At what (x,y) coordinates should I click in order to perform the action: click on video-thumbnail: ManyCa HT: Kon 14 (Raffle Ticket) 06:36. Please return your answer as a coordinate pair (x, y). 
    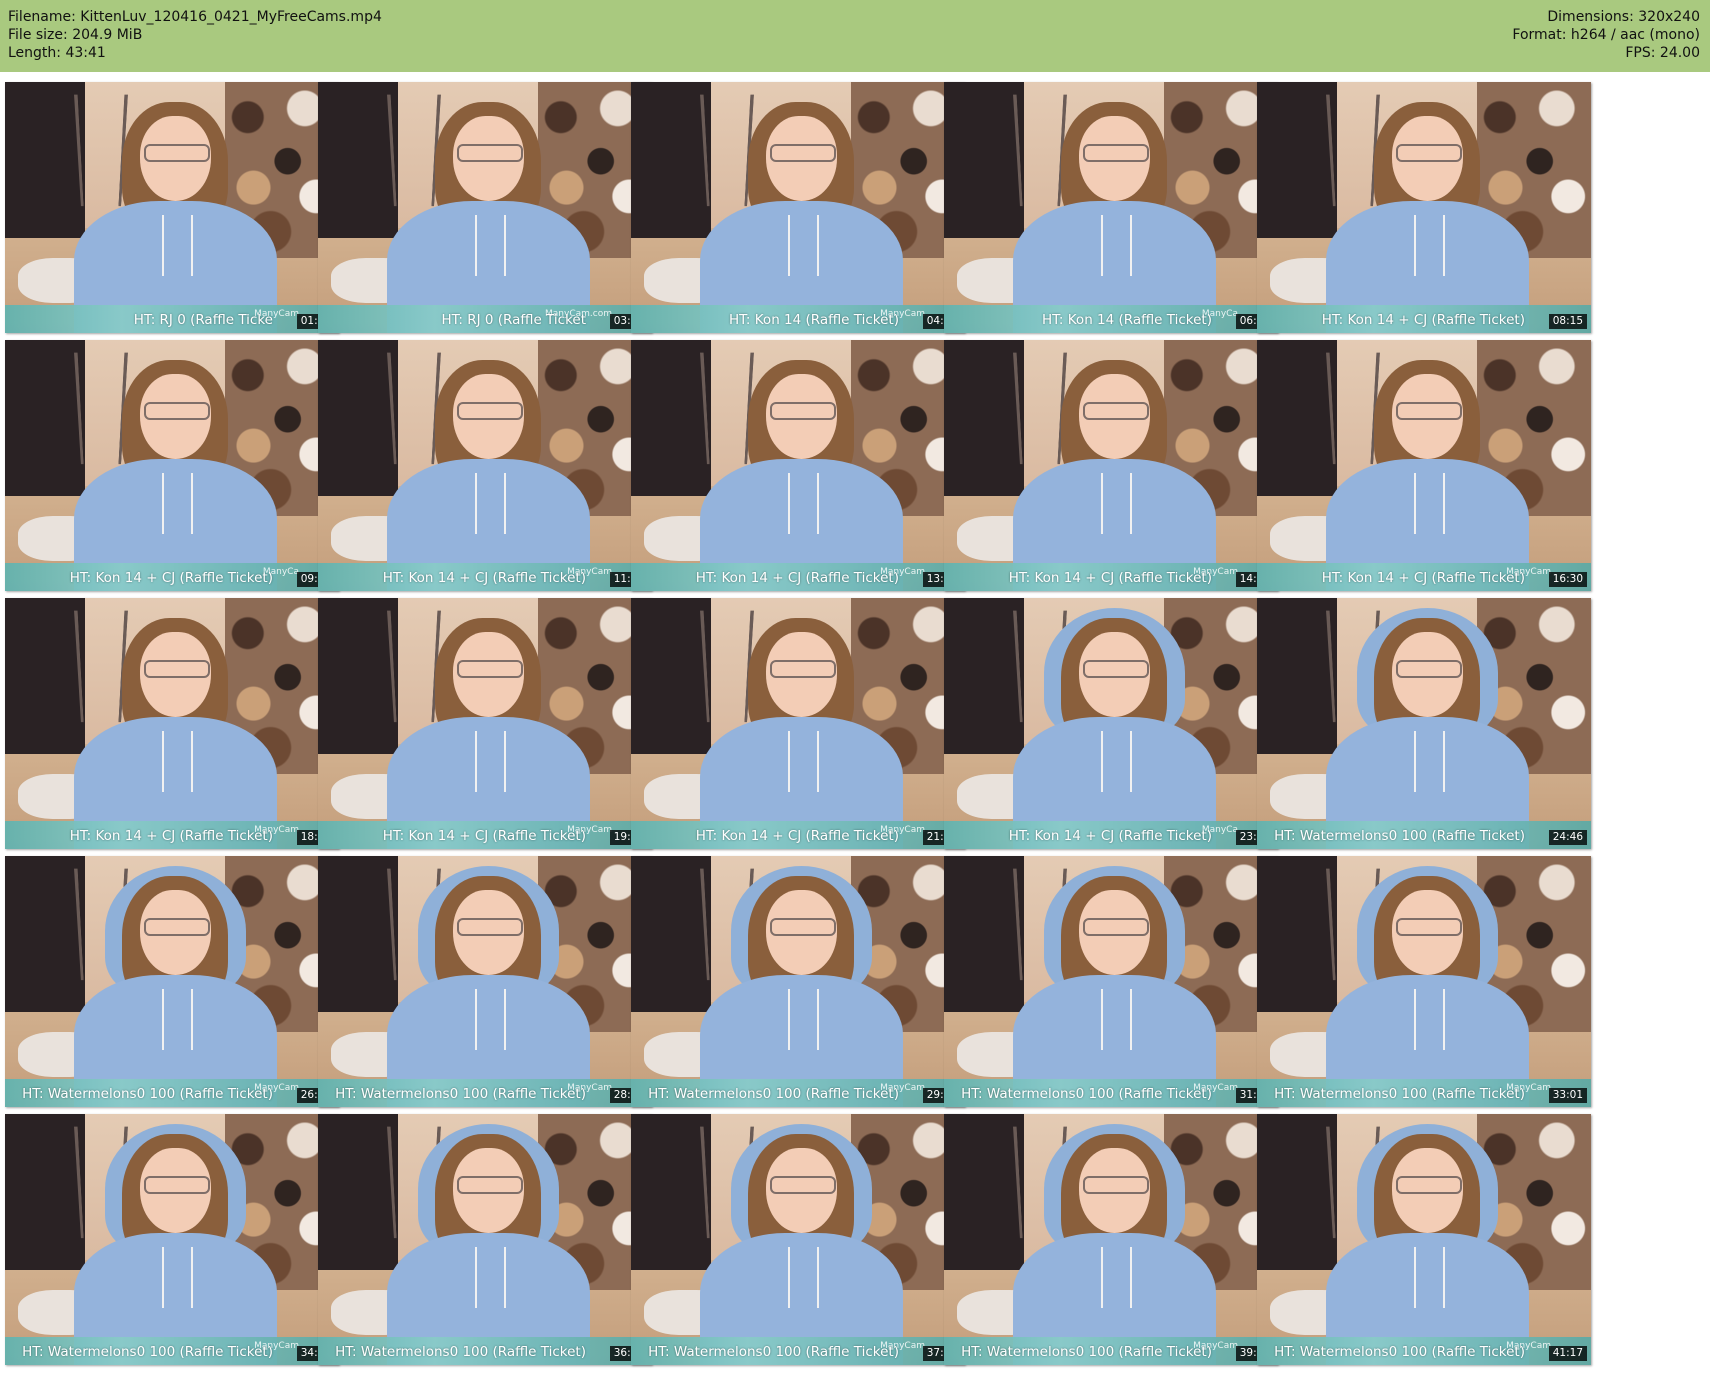
    Looking at the image, I should click on (1111, 207).